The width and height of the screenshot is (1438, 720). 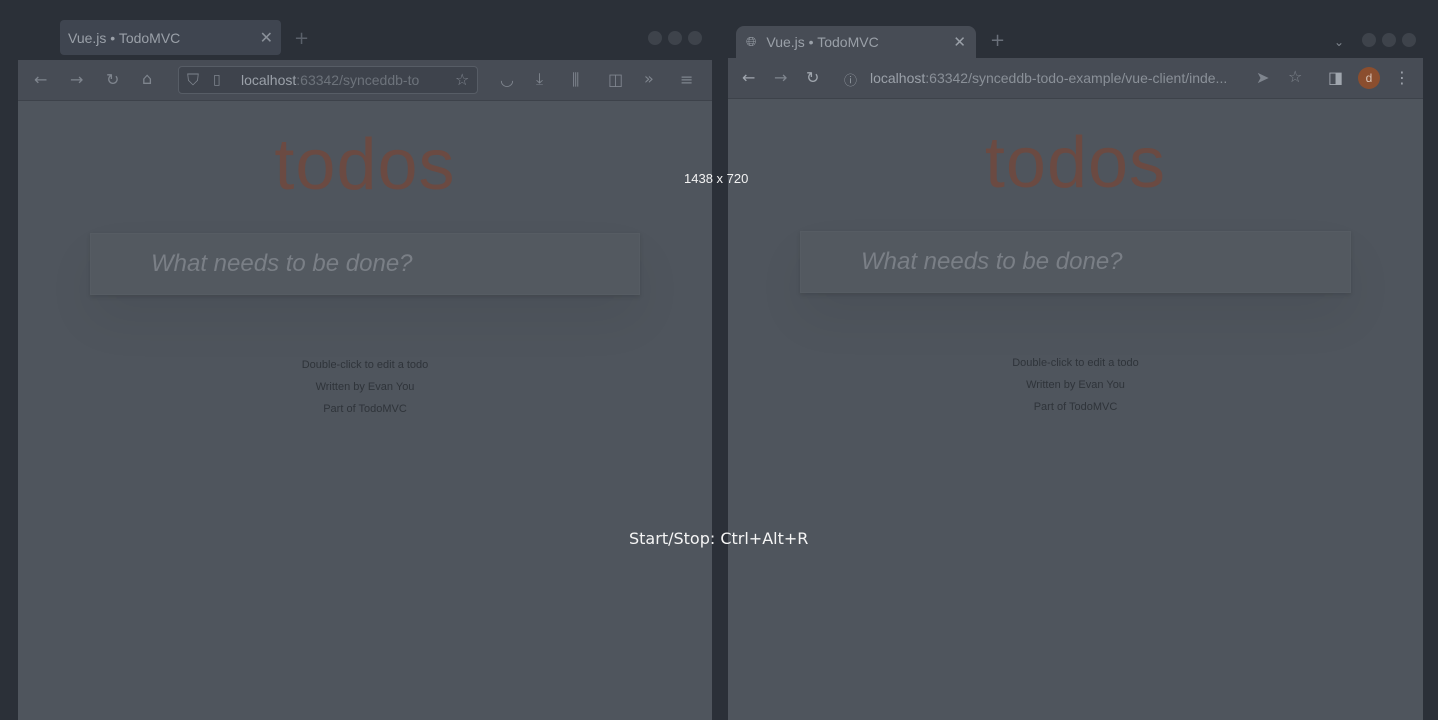 I want to click on page-icon: ▯, so click(x=217, y=80).